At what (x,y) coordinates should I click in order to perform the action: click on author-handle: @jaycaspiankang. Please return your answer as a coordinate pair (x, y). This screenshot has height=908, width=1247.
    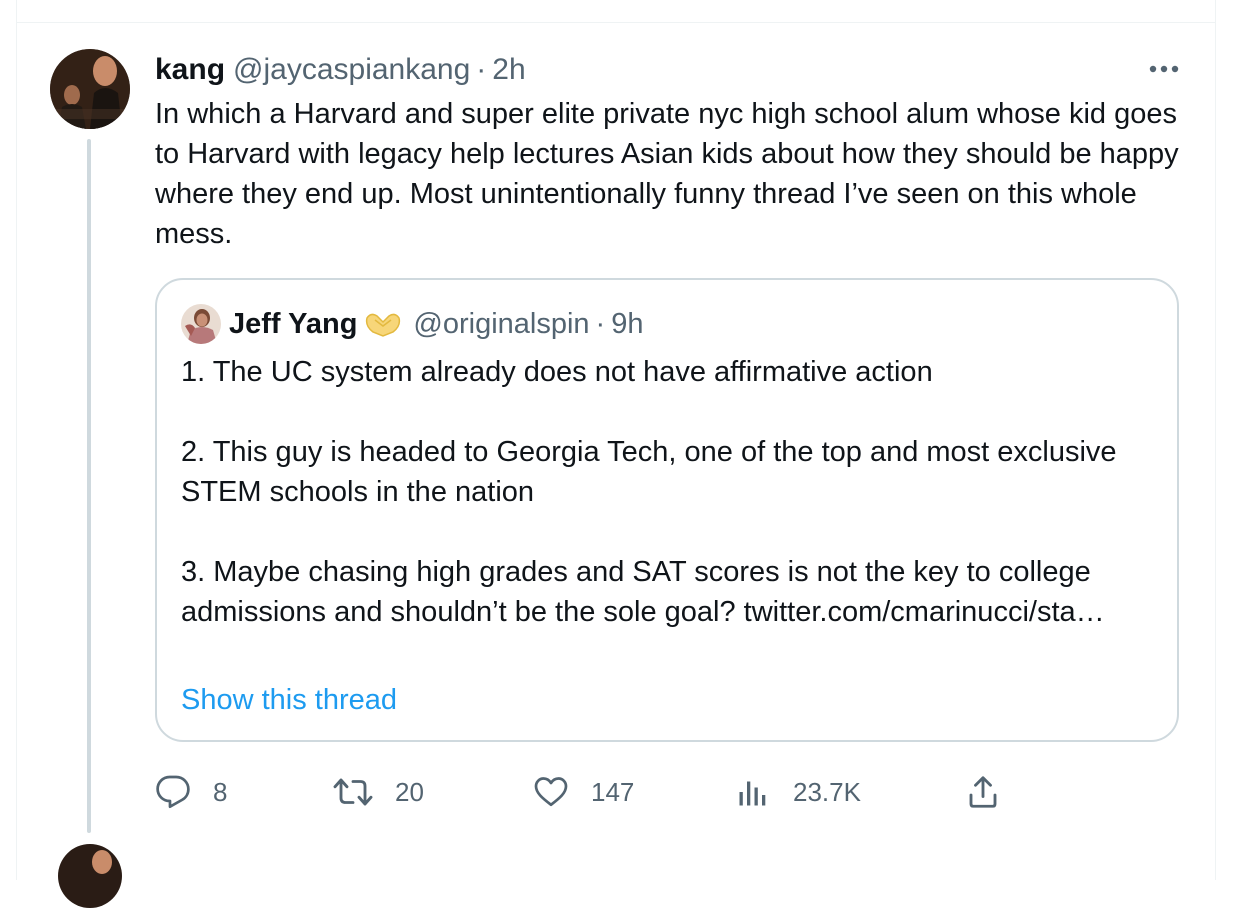
    Looking at the image, I should click on (351, 70).